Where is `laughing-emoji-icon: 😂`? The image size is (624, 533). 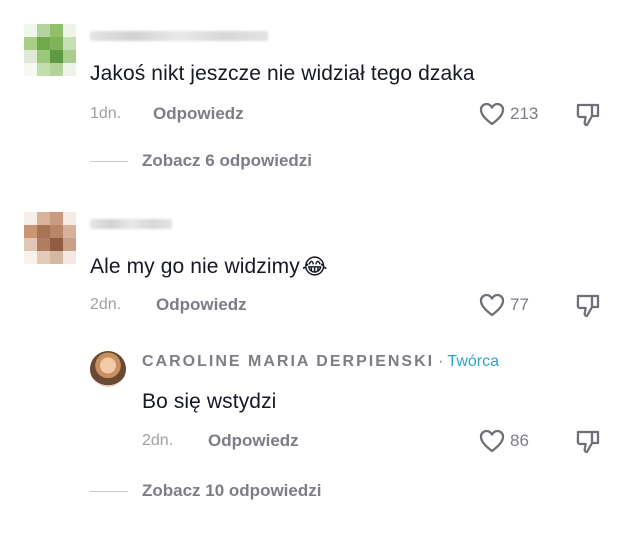 laughing-emoji-icon: 😂 is located at coordinates (314, 266).